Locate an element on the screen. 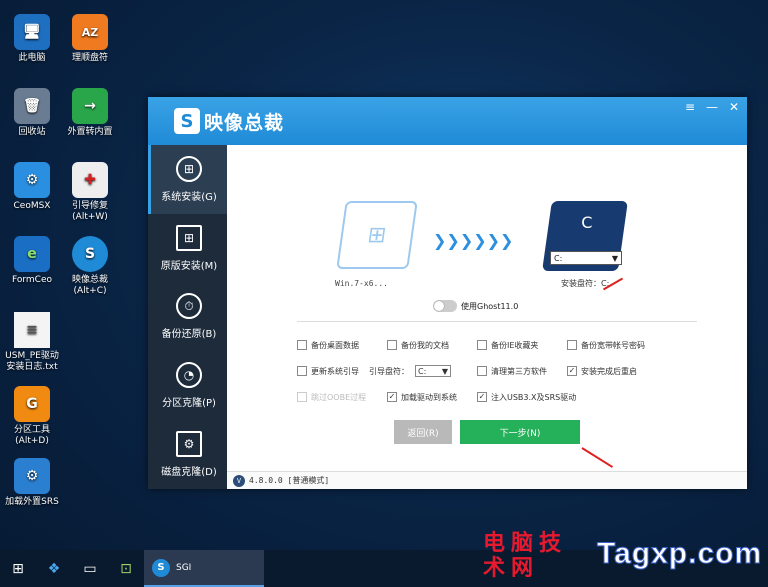 The image size is (768, 587). option-fix-boot: 更新系统引导 引导盘符： C: ▼ is located at coordinates (387, 371).